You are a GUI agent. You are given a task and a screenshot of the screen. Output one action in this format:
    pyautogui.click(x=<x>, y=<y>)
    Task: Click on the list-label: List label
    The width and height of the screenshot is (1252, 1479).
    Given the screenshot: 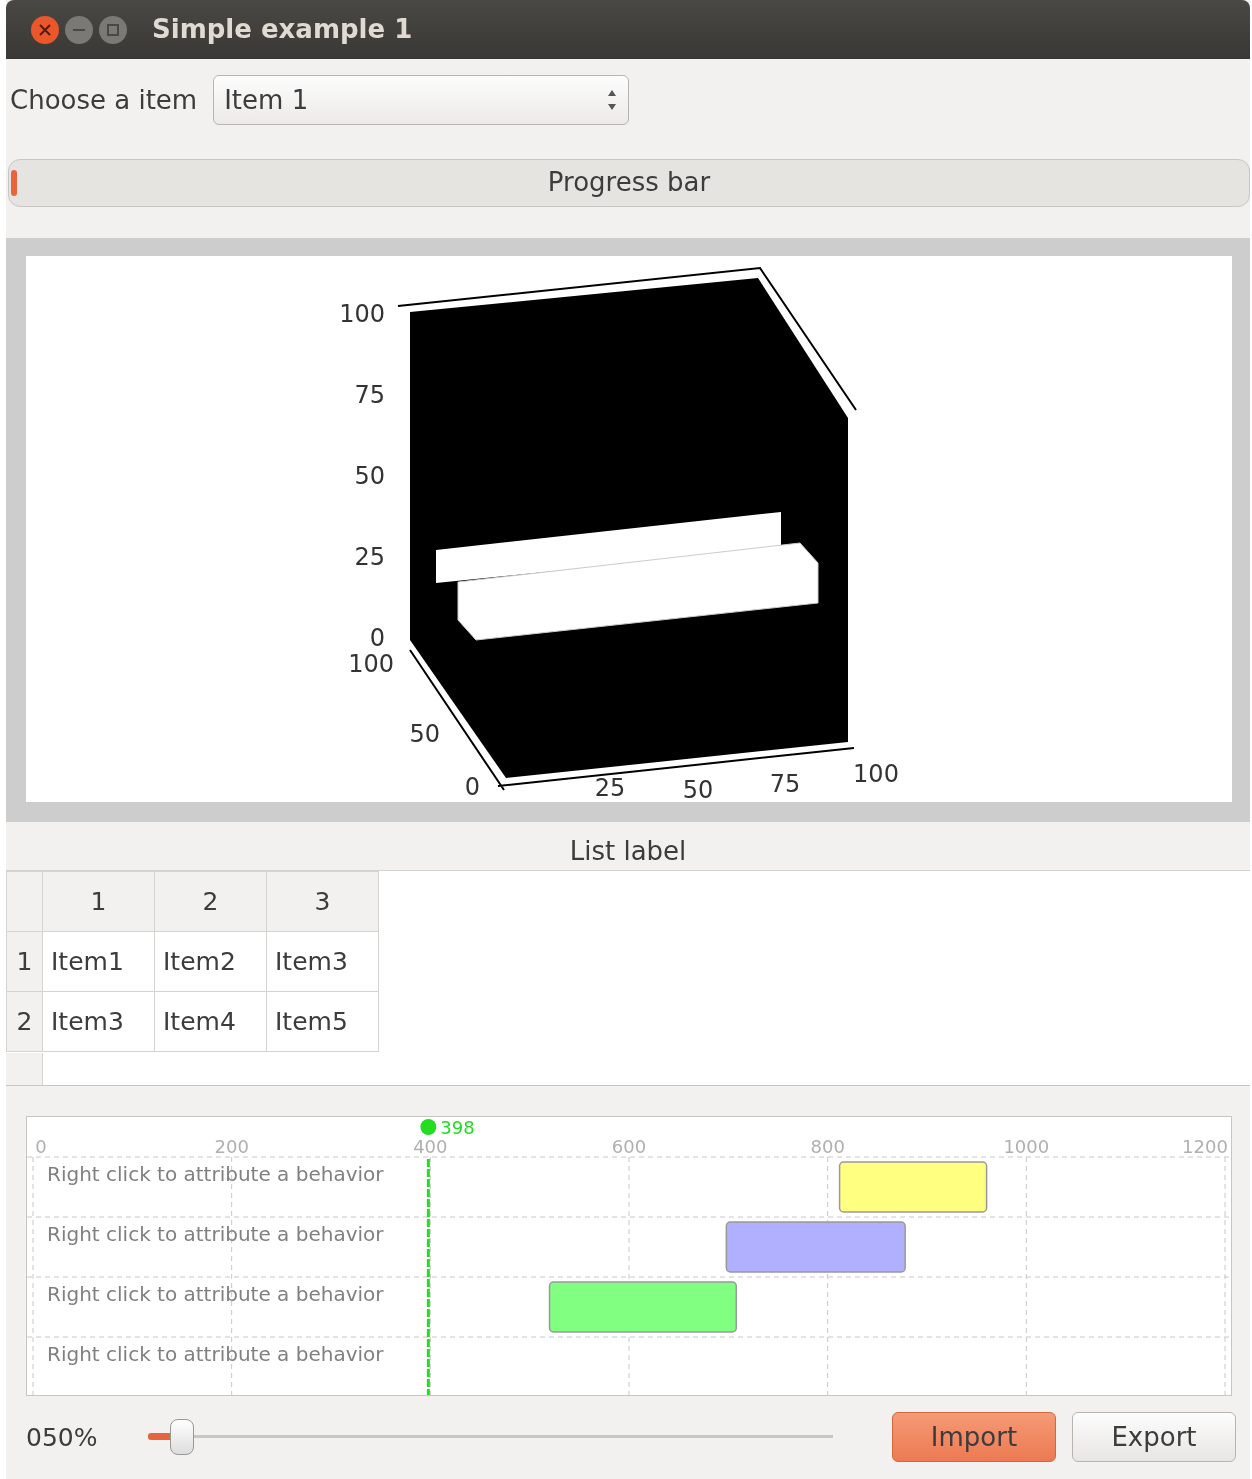 What is the action you would take?
    pyautogui.click(x=628, y=851)
    